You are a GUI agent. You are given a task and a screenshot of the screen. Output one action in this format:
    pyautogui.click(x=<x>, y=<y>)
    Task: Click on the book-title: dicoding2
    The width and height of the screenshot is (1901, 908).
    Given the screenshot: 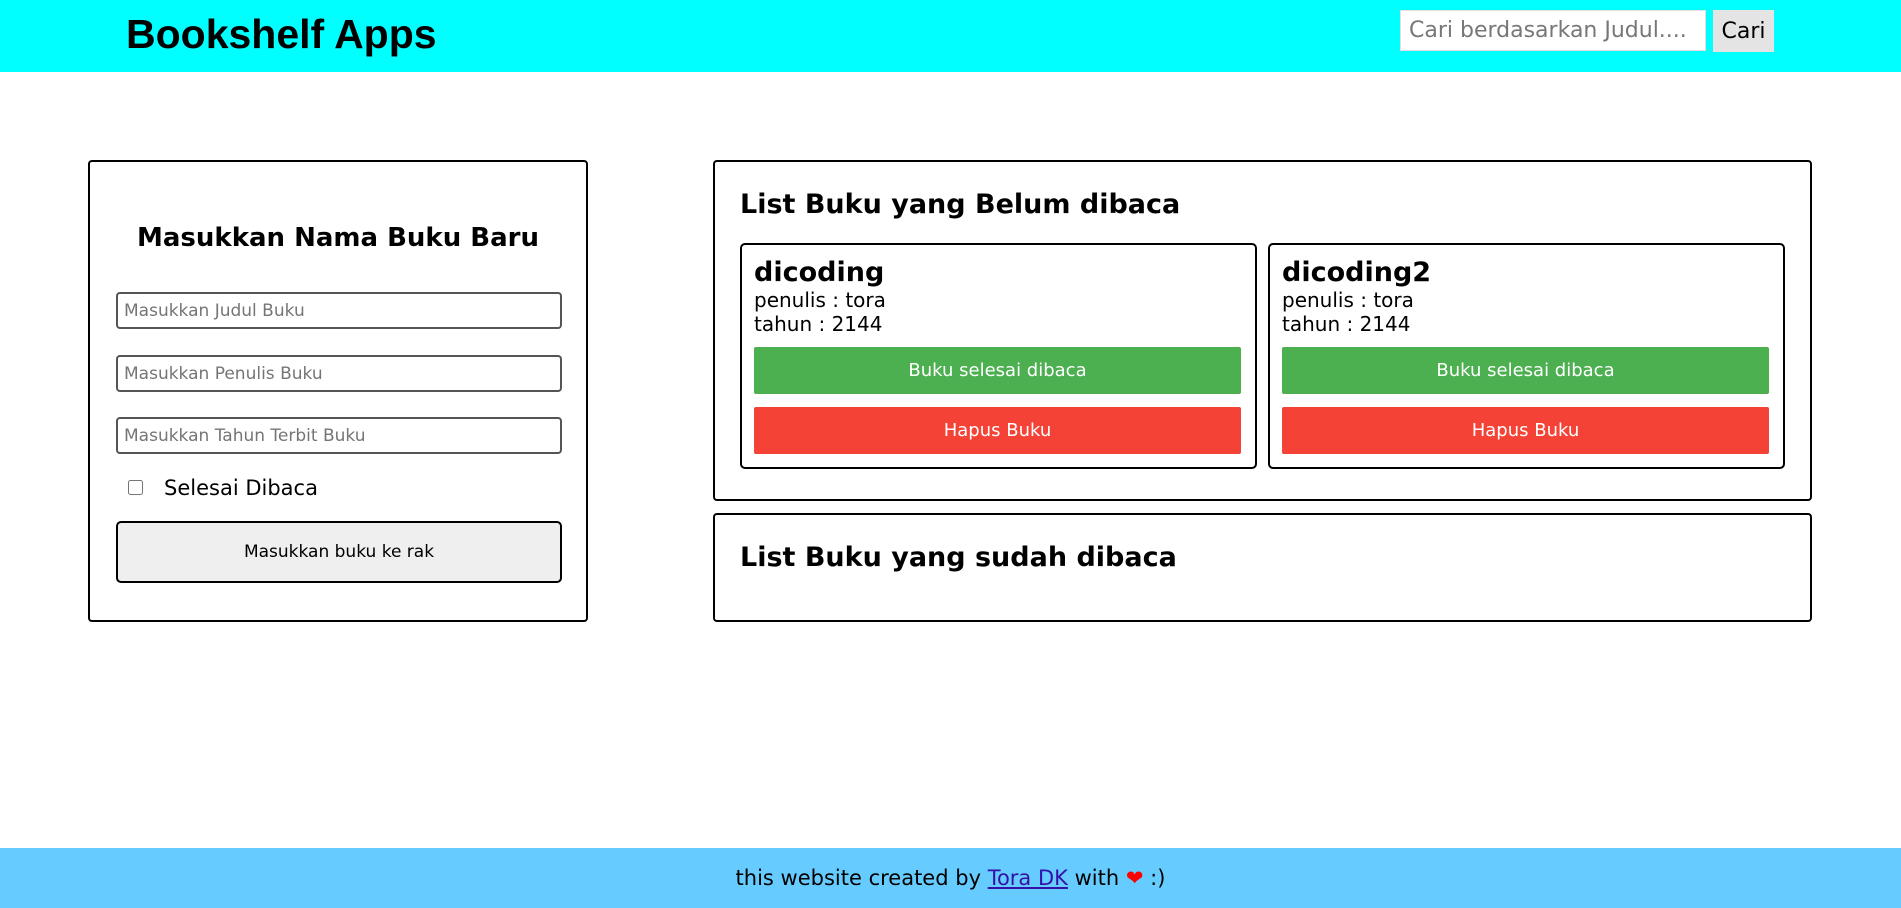 What is the action you would take?
    pyautogui.click(x=1357, y=272)
    